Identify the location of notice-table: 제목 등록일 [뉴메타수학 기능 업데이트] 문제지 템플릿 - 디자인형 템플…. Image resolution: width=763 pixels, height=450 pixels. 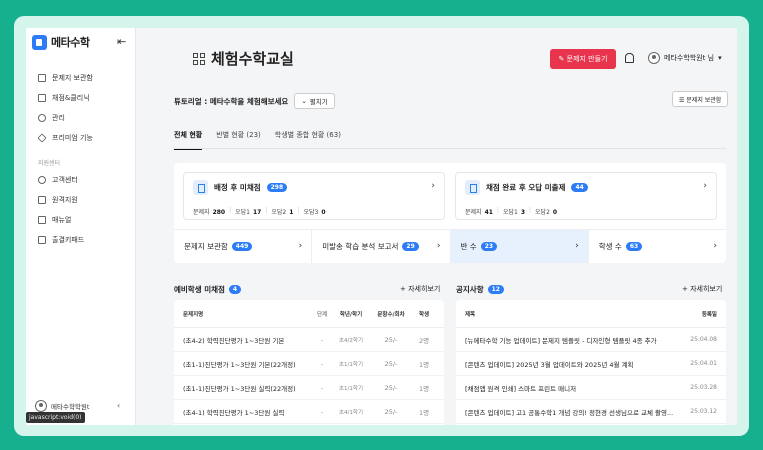
(591, 362).